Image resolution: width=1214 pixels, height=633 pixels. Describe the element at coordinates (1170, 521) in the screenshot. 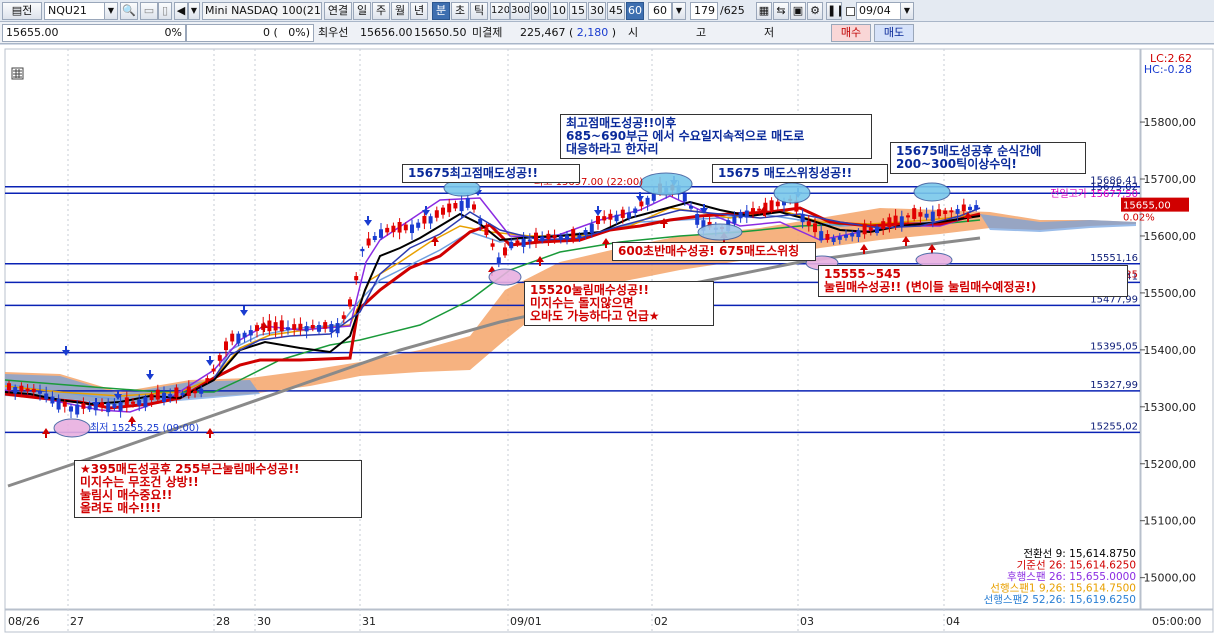

I see `price-axis-label-7: 15100,00` at that location.